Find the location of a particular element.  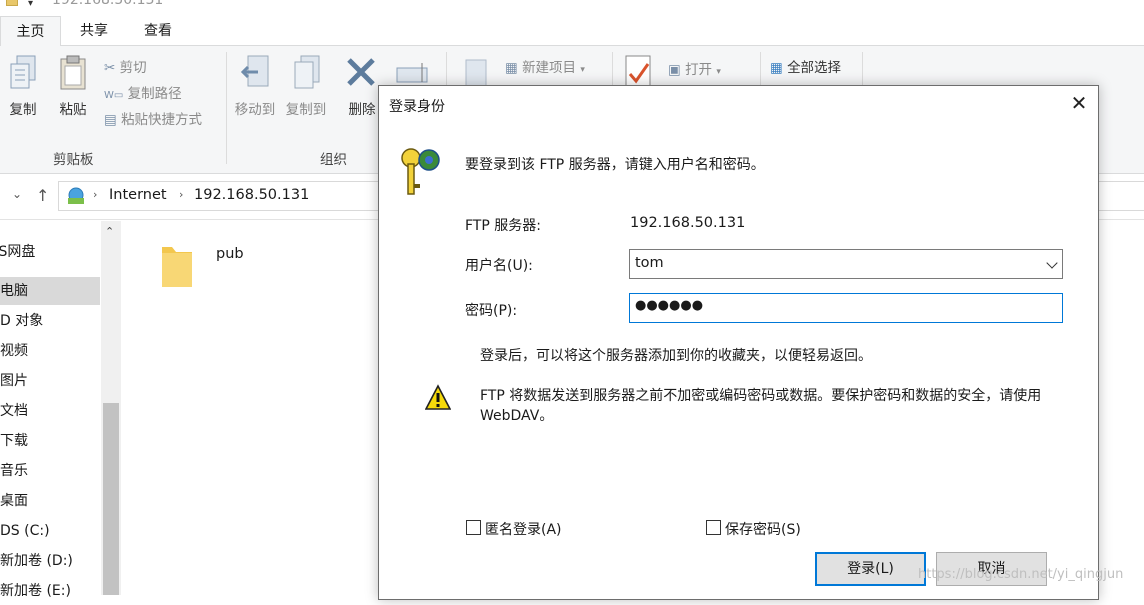

chevron-down-icon is located at coordinates (1052, 263).